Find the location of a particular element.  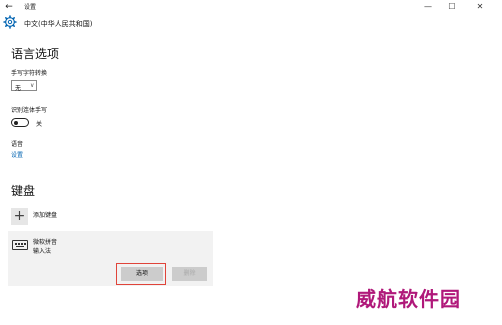

toggle-knob is located at coordinates (16, 123).